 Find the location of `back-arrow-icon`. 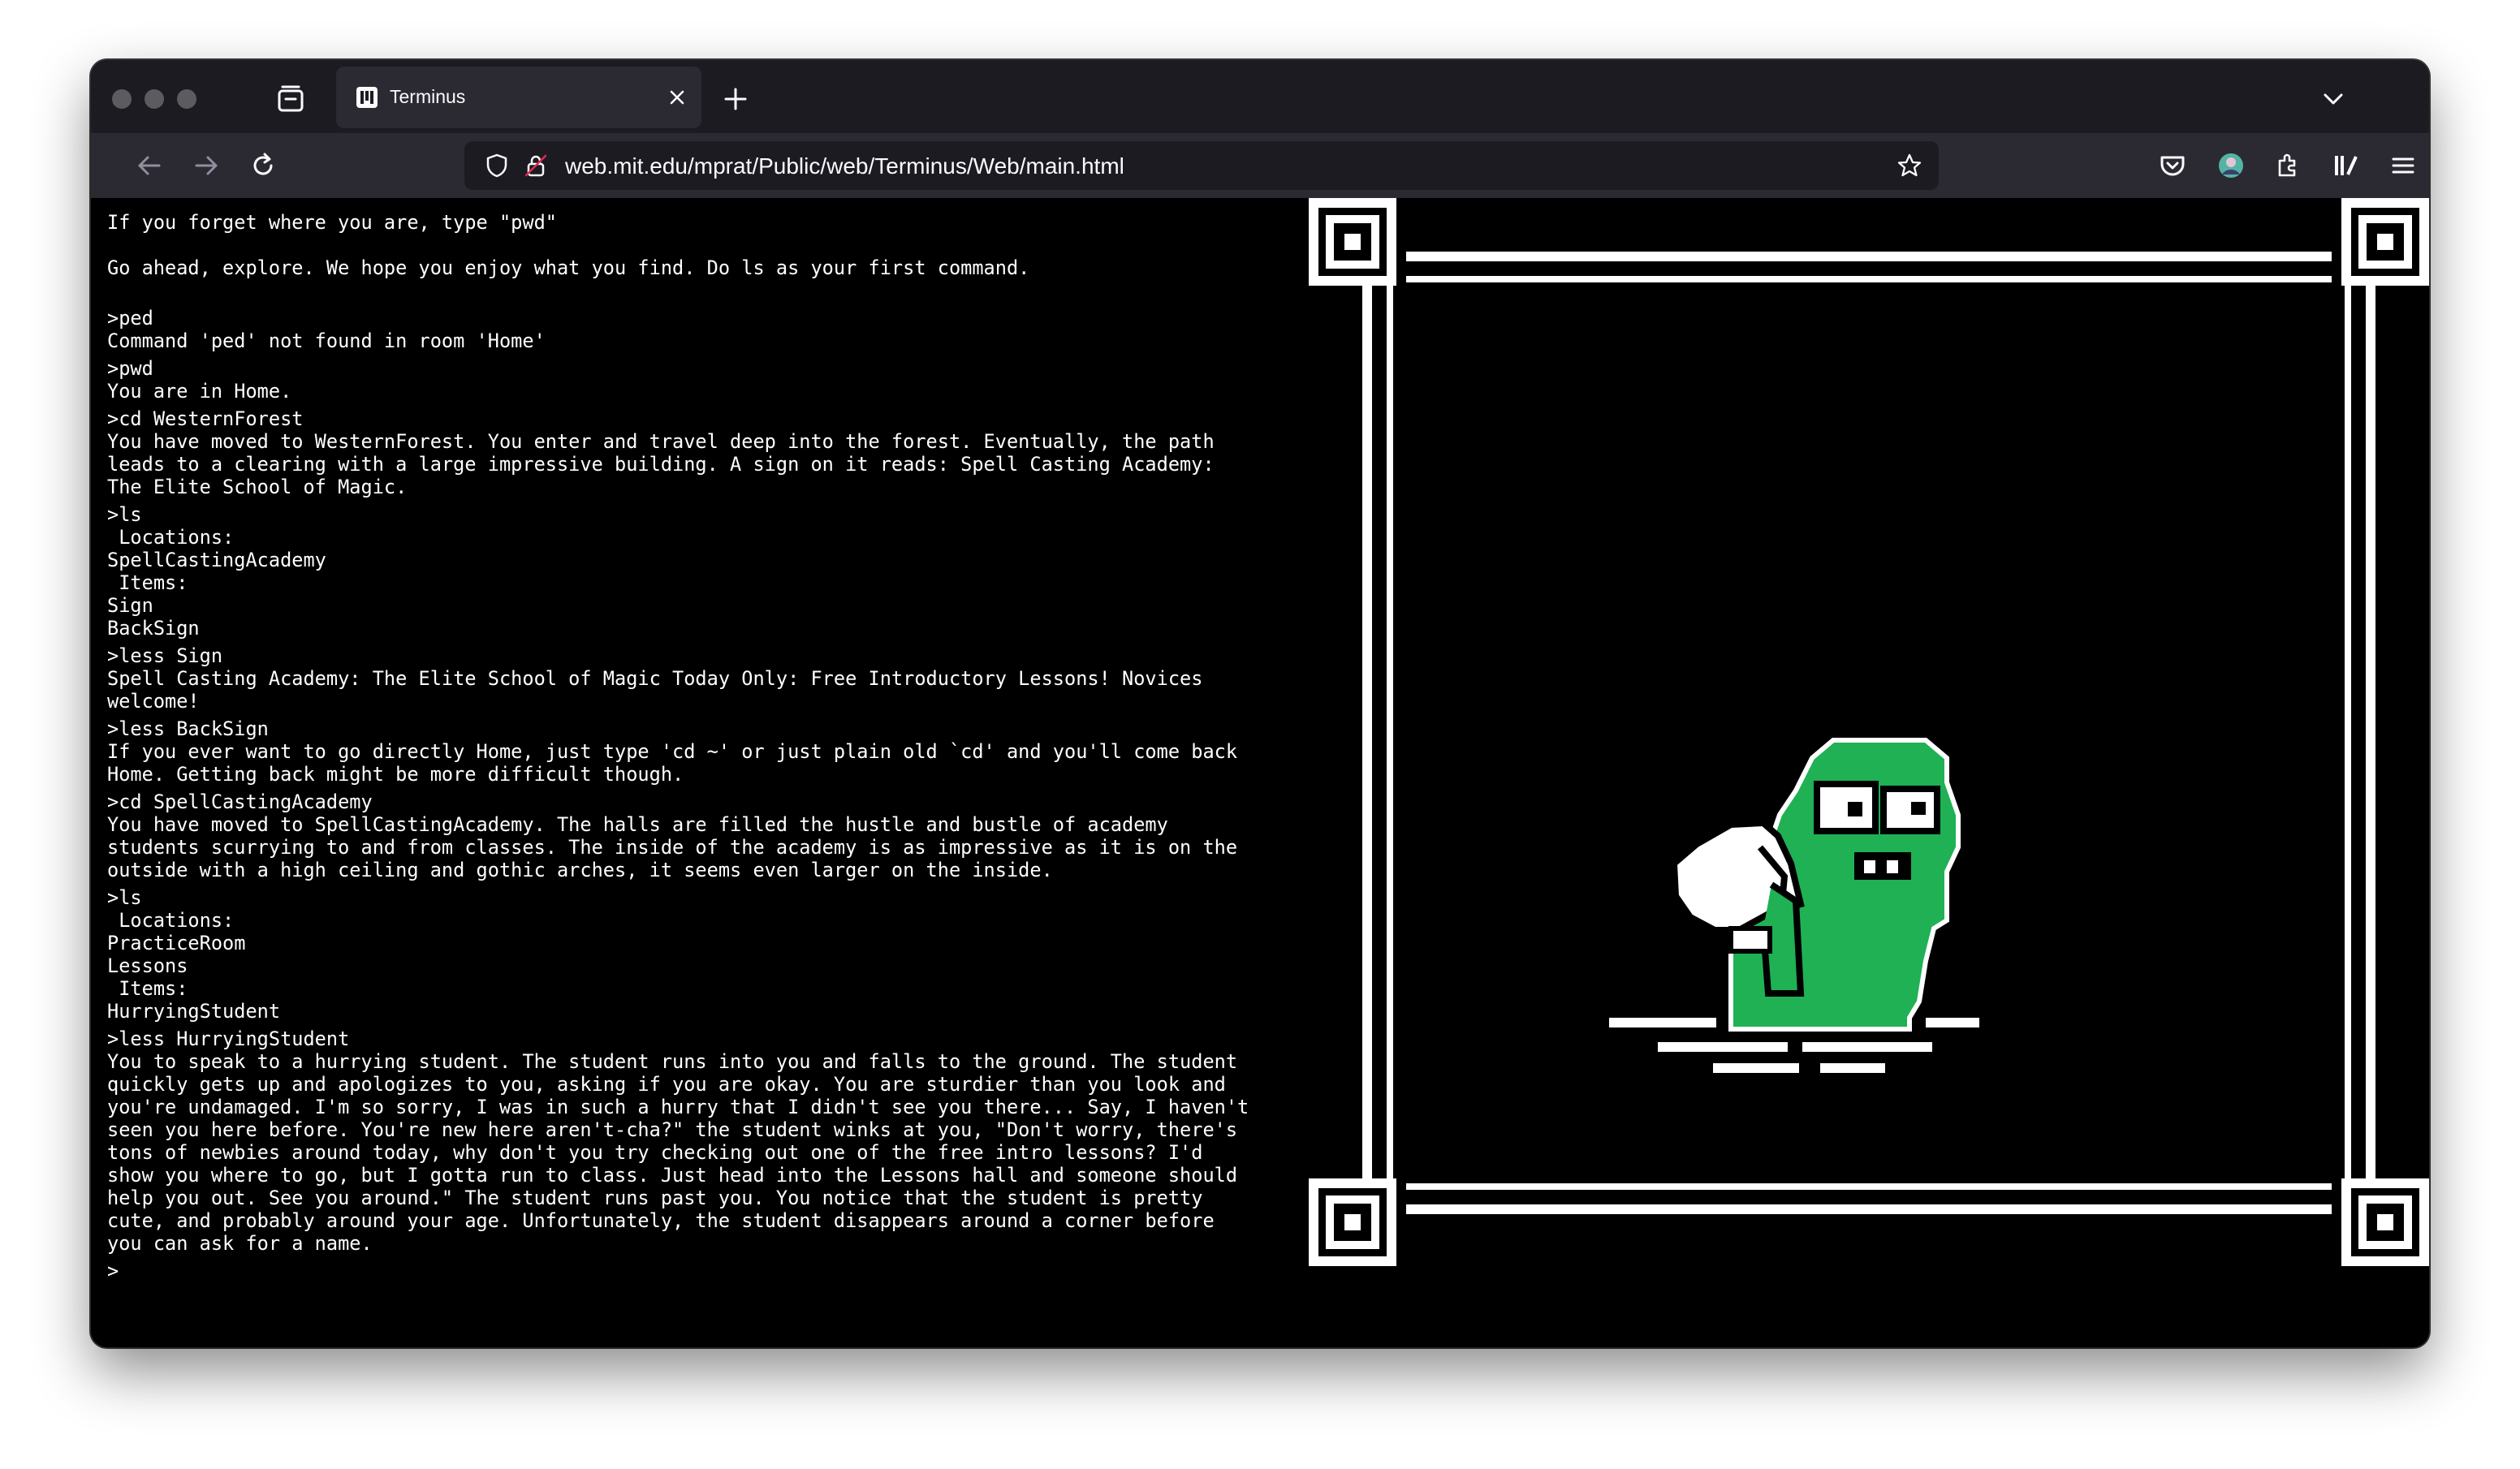

back-arrow-icon is located at coordinates (149, 165).